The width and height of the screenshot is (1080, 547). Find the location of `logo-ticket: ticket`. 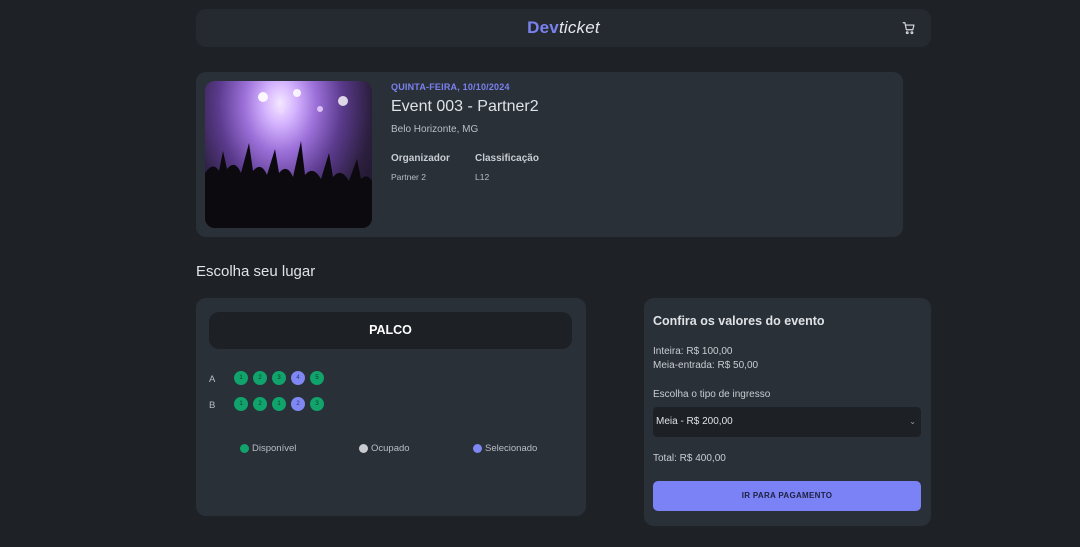

logo-ticket: ticket is located at coordinates (579, 27).